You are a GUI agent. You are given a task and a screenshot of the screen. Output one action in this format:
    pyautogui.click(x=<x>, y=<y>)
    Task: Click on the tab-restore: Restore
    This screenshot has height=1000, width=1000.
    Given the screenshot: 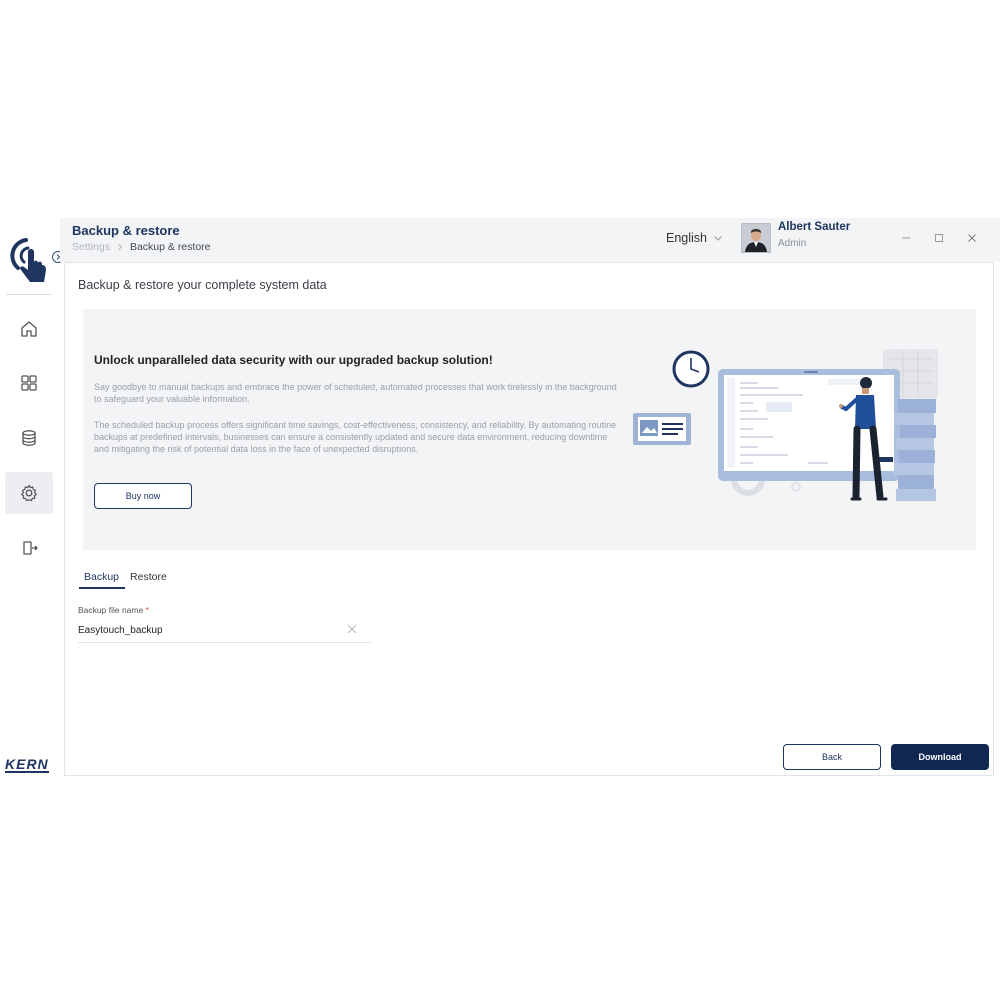 What is the action you would take?
    pyautogui.click(x=149, y=580)
    